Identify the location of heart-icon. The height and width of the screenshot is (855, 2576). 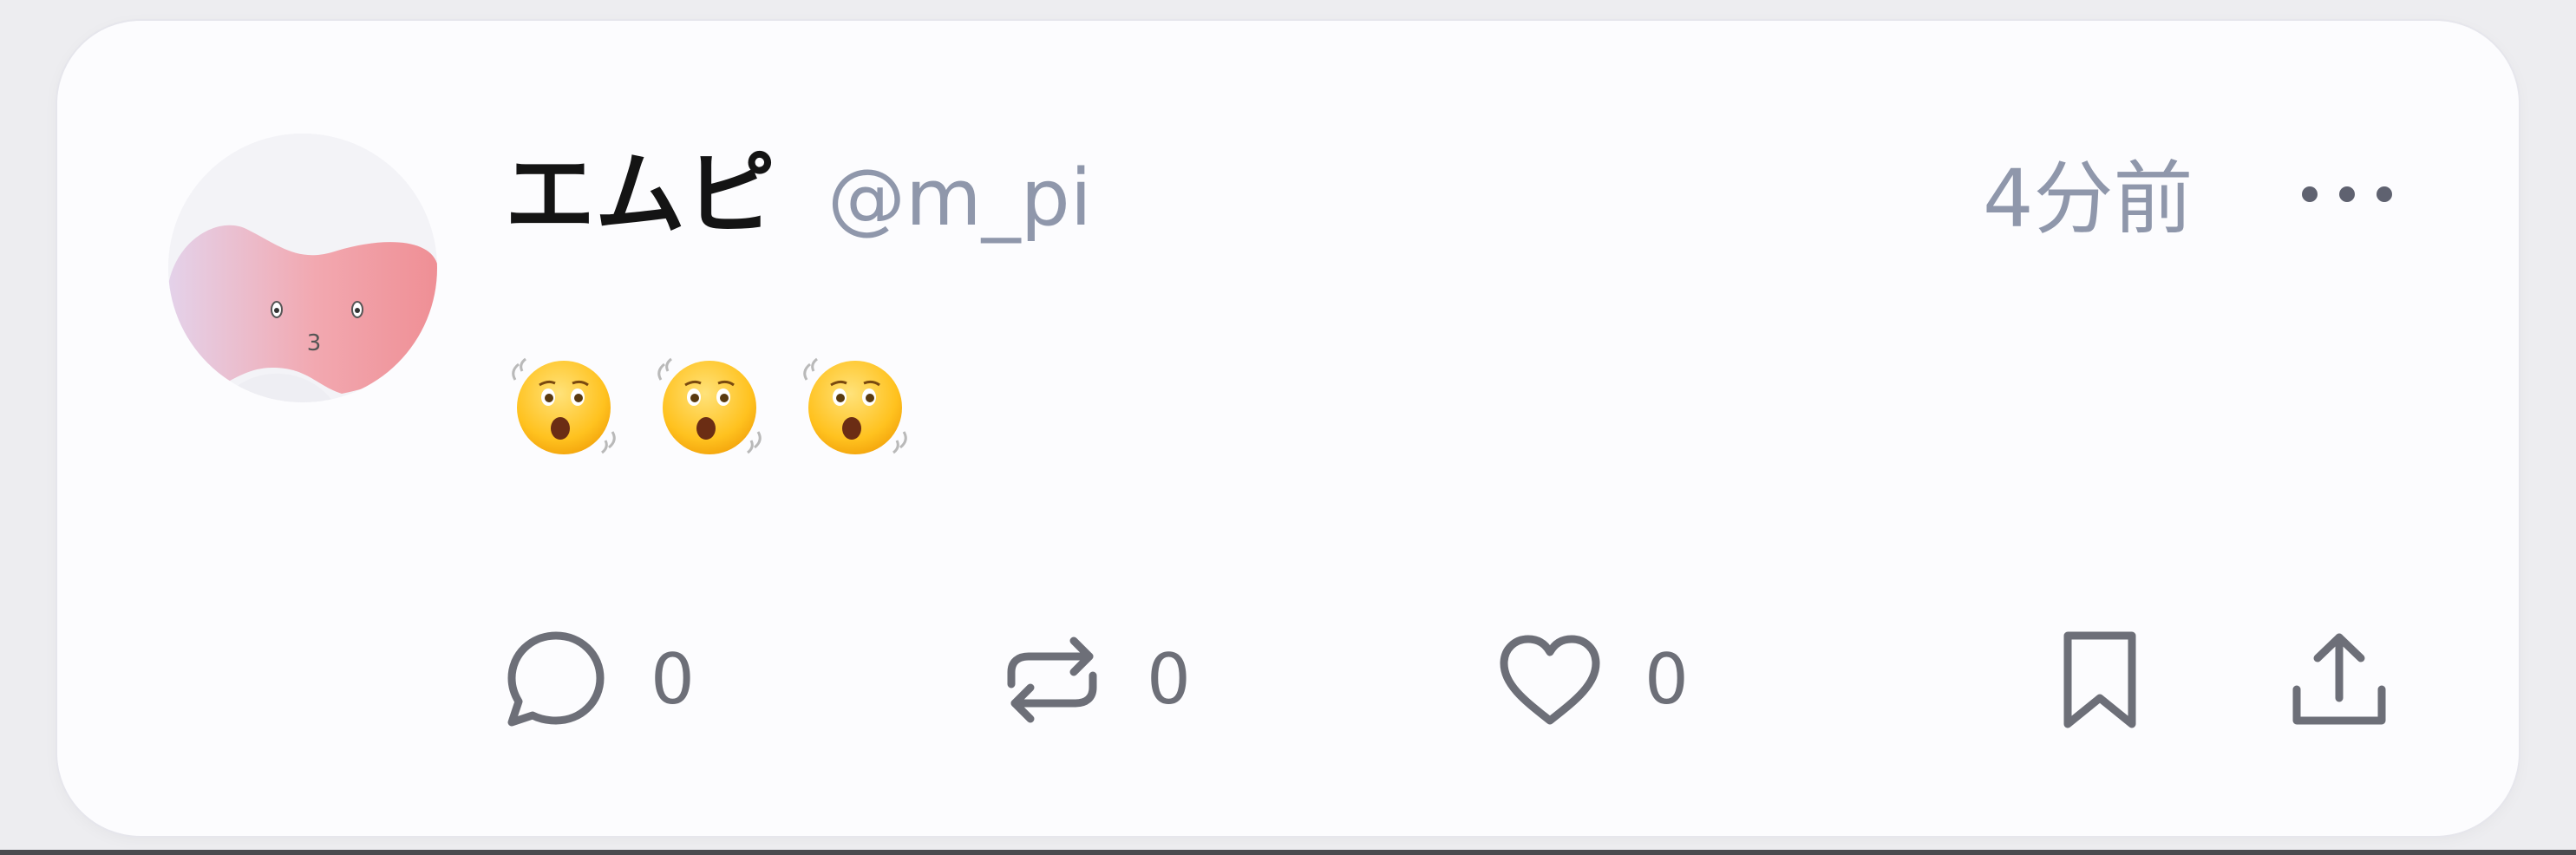
(1550, 679).